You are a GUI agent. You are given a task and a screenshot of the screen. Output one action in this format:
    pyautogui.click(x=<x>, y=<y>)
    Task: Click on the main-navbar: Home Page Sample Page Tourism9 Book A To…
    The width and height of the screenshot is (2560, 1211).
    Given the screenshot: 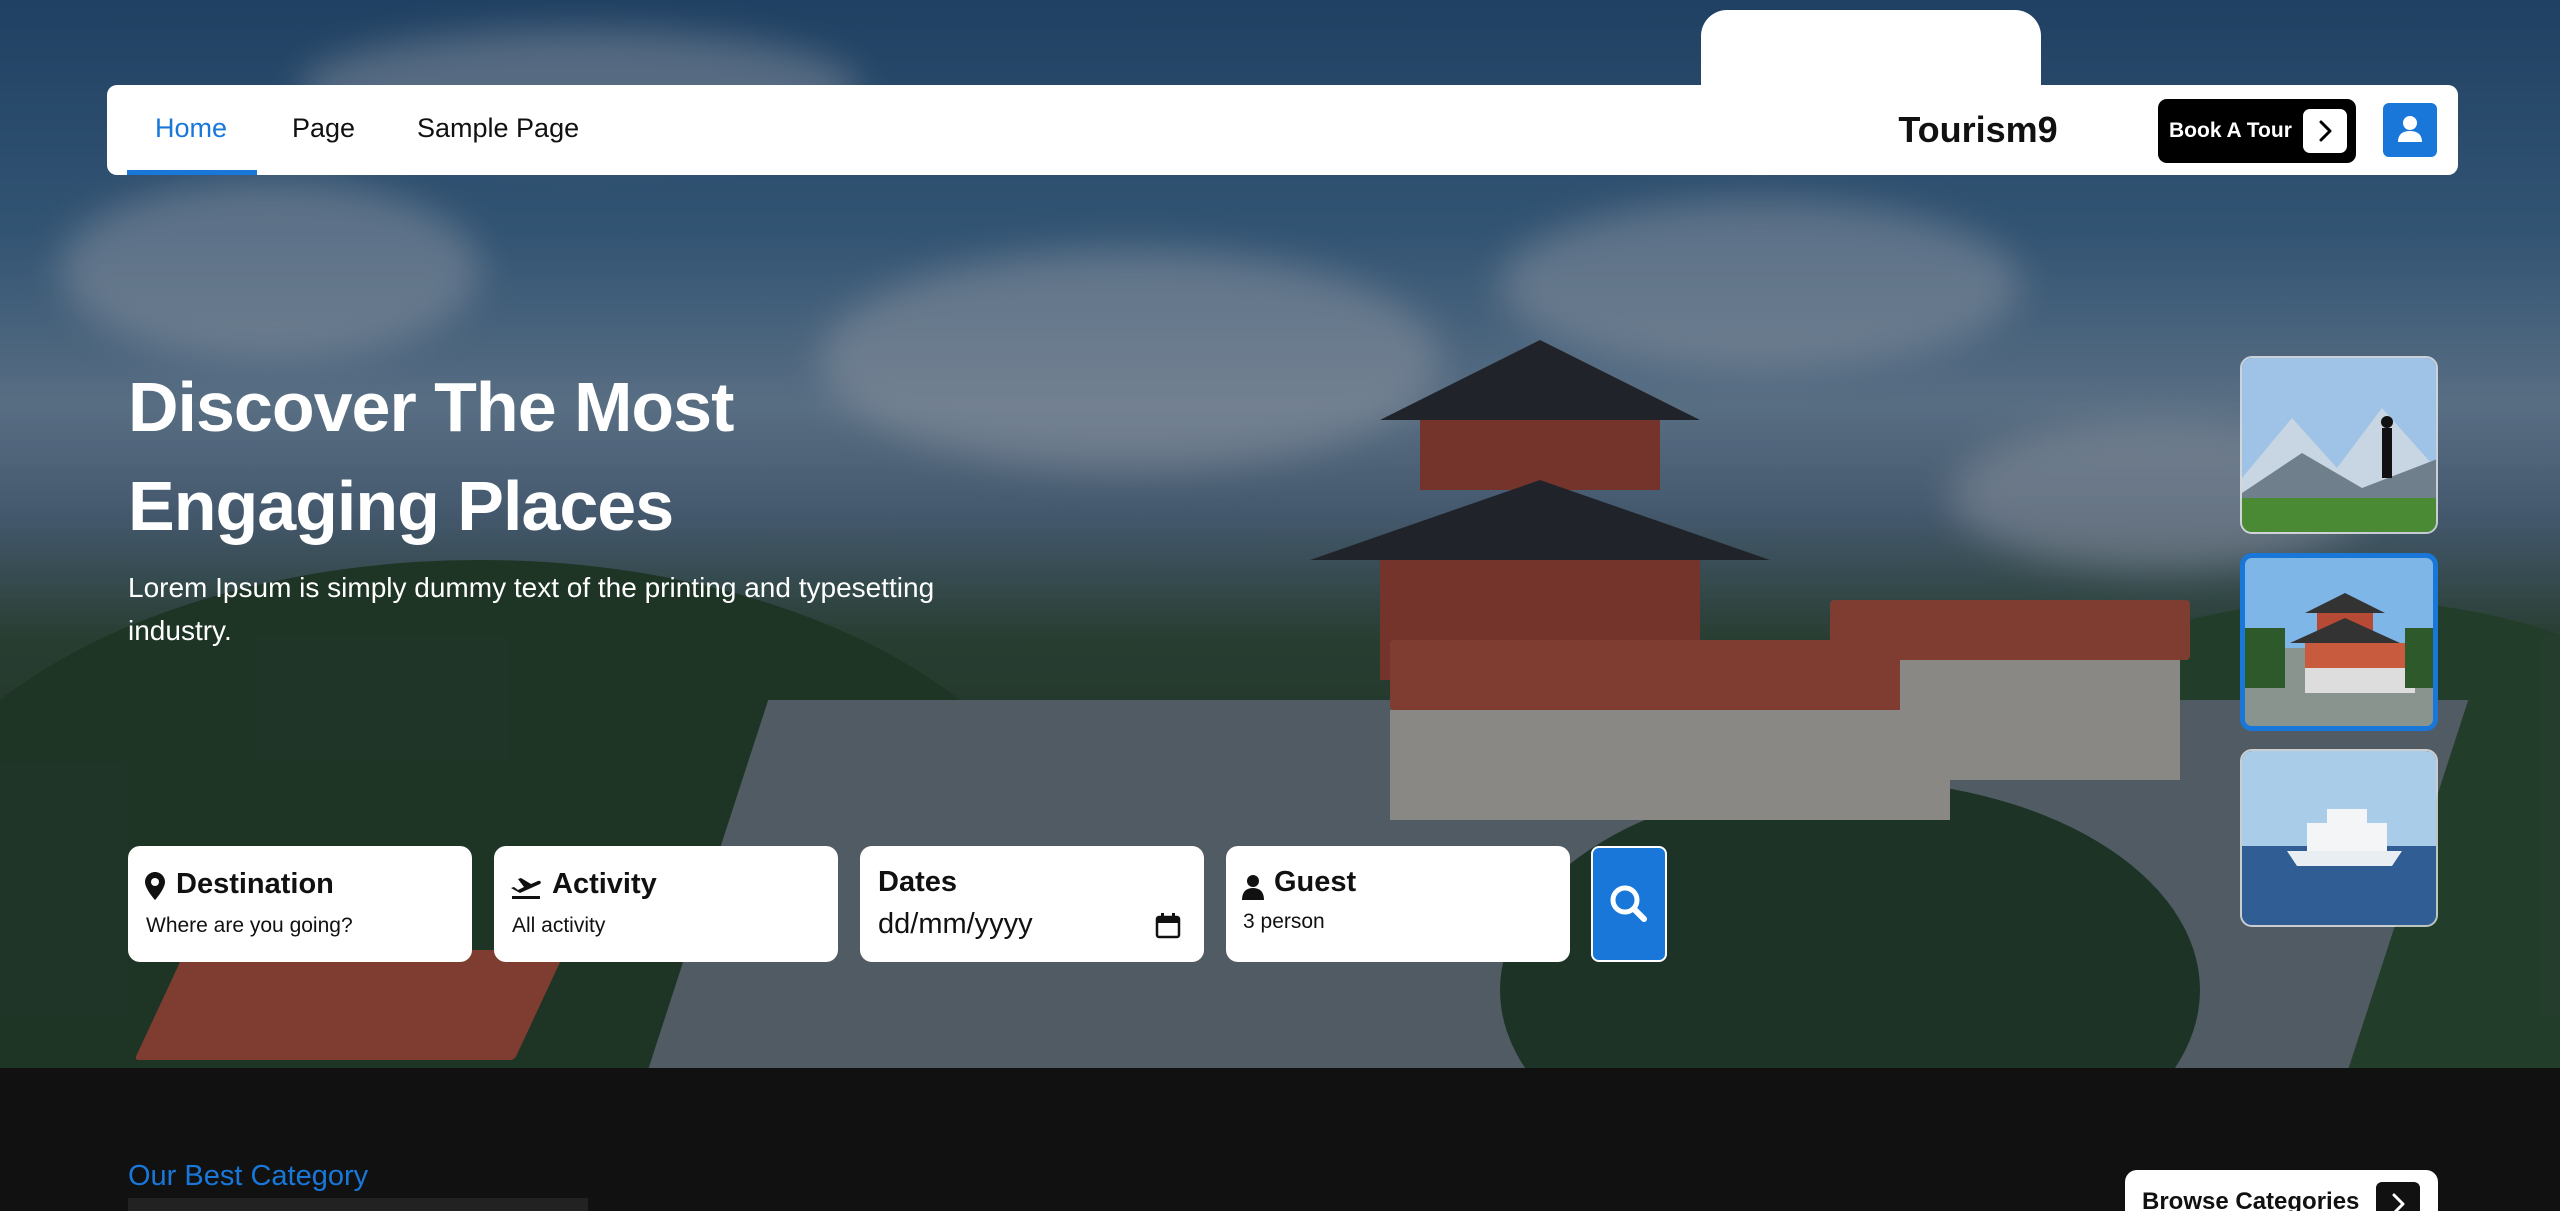 What is the action you would take?
    pyautogui.click(x=1282, y=130)
    